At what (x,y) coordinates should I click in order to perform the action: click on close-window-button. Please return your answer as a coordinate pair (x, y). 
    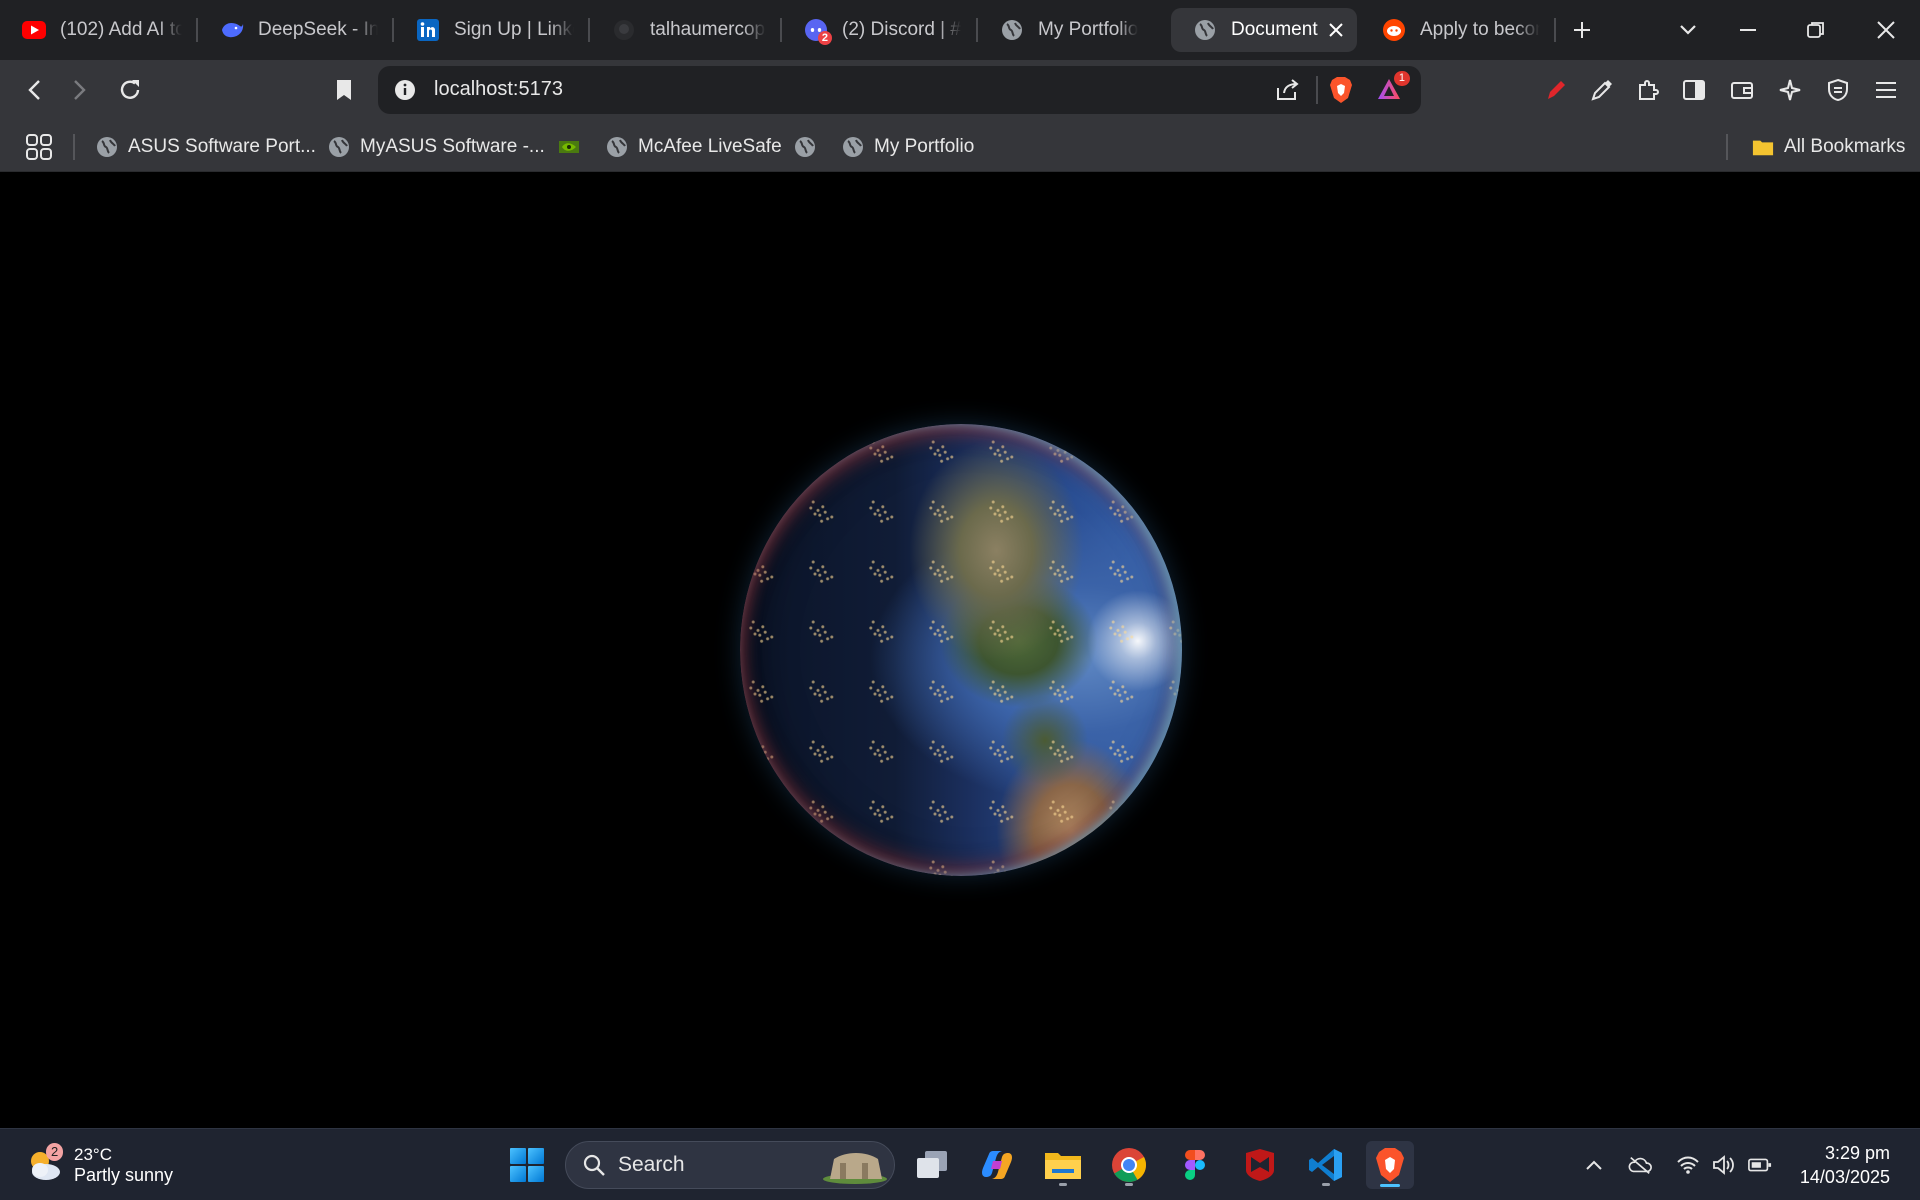
    Looking at the image, I should click on (1886, 30).